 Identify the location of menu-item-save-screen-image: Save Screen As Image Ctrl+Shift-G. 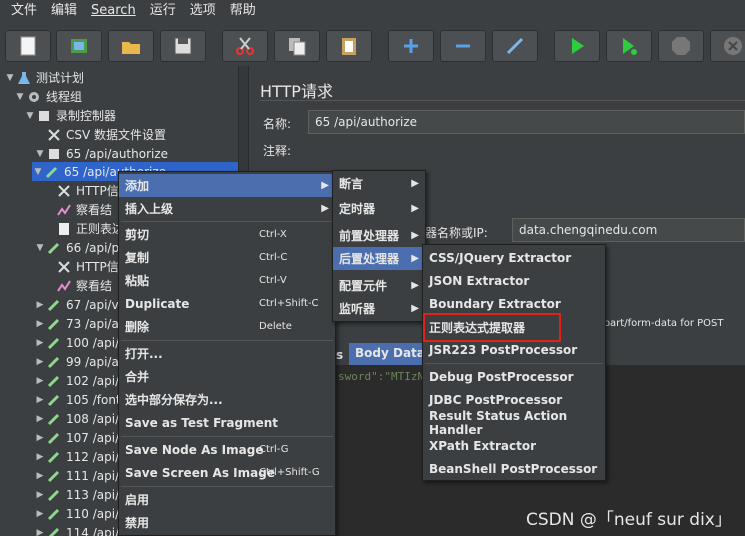
(227, 472).